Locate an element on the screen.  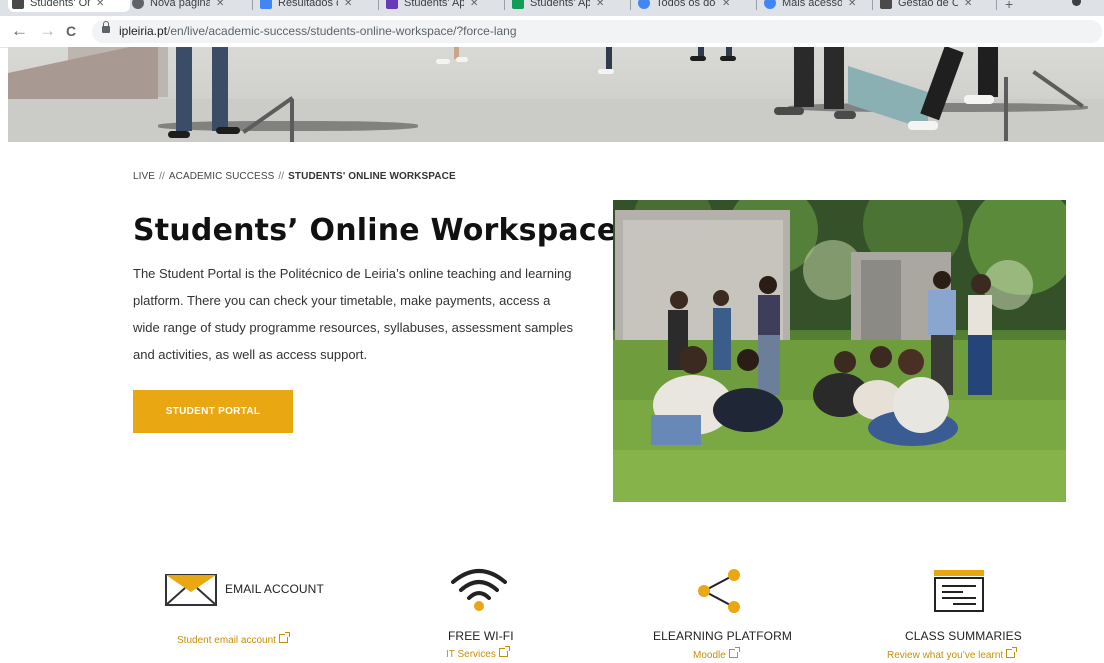
it-services-link-label: IT Services is located at coordinates (471, 654).